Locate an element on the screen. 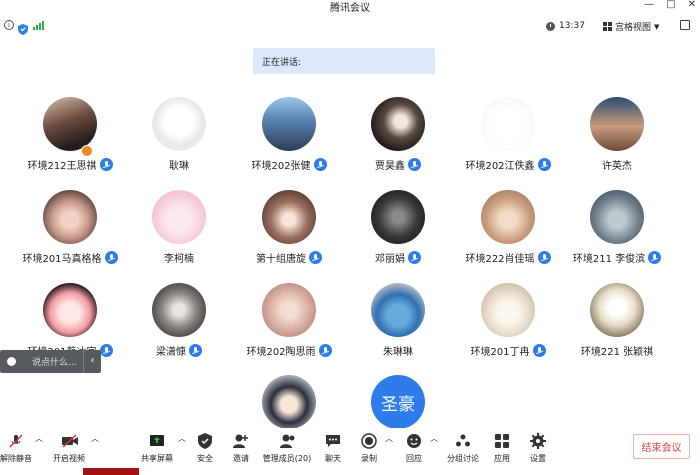  participant-nameline: 环境201马真格格 is located at coordinates (70, 257).